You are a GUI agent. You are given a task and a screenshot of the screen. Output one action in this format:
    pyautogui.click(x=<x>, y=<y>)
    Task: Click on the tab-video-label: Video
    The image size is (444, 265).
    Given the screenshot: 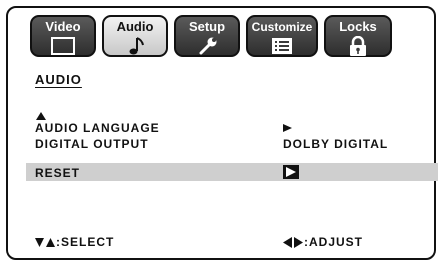 What is the action you would take?
    pyautogui.click(x=63, y=26)
    